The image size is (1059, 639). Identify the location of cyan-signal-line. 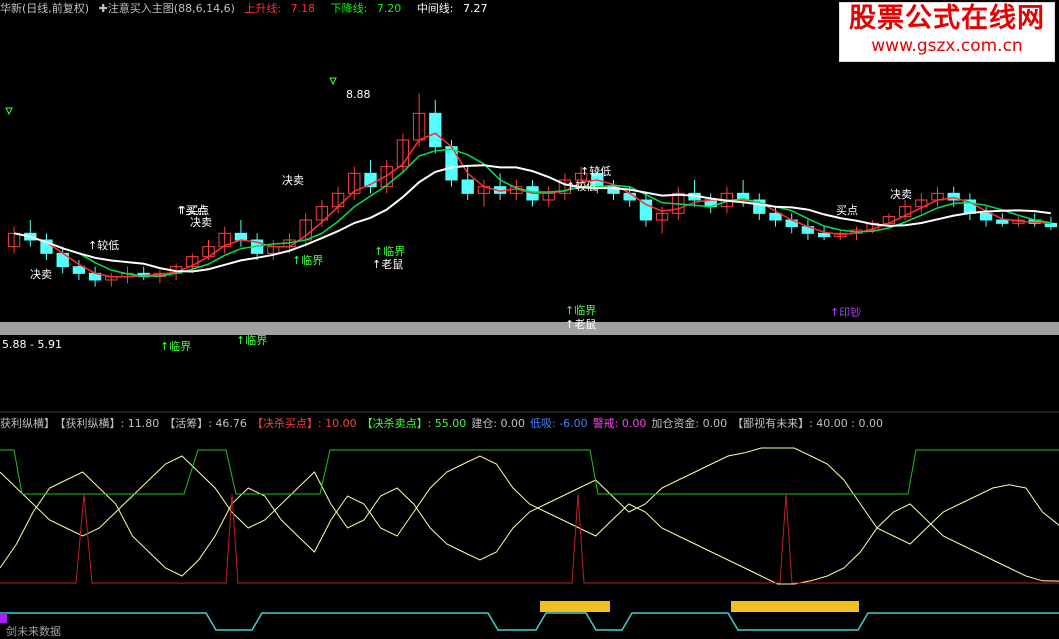
(529, 621).